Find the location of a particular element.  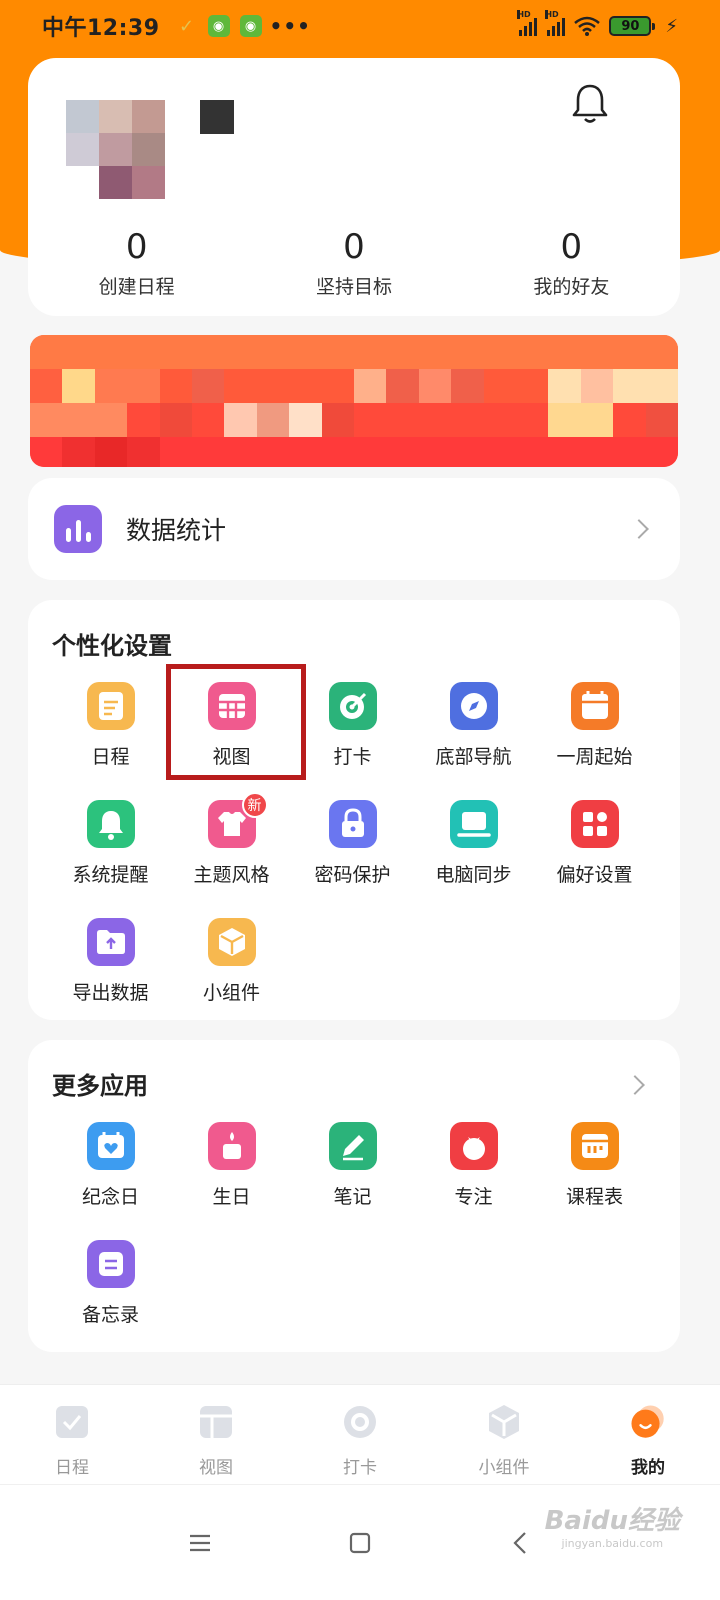

personalization-item: 电脑同步 is located at coordinates (473, 859).